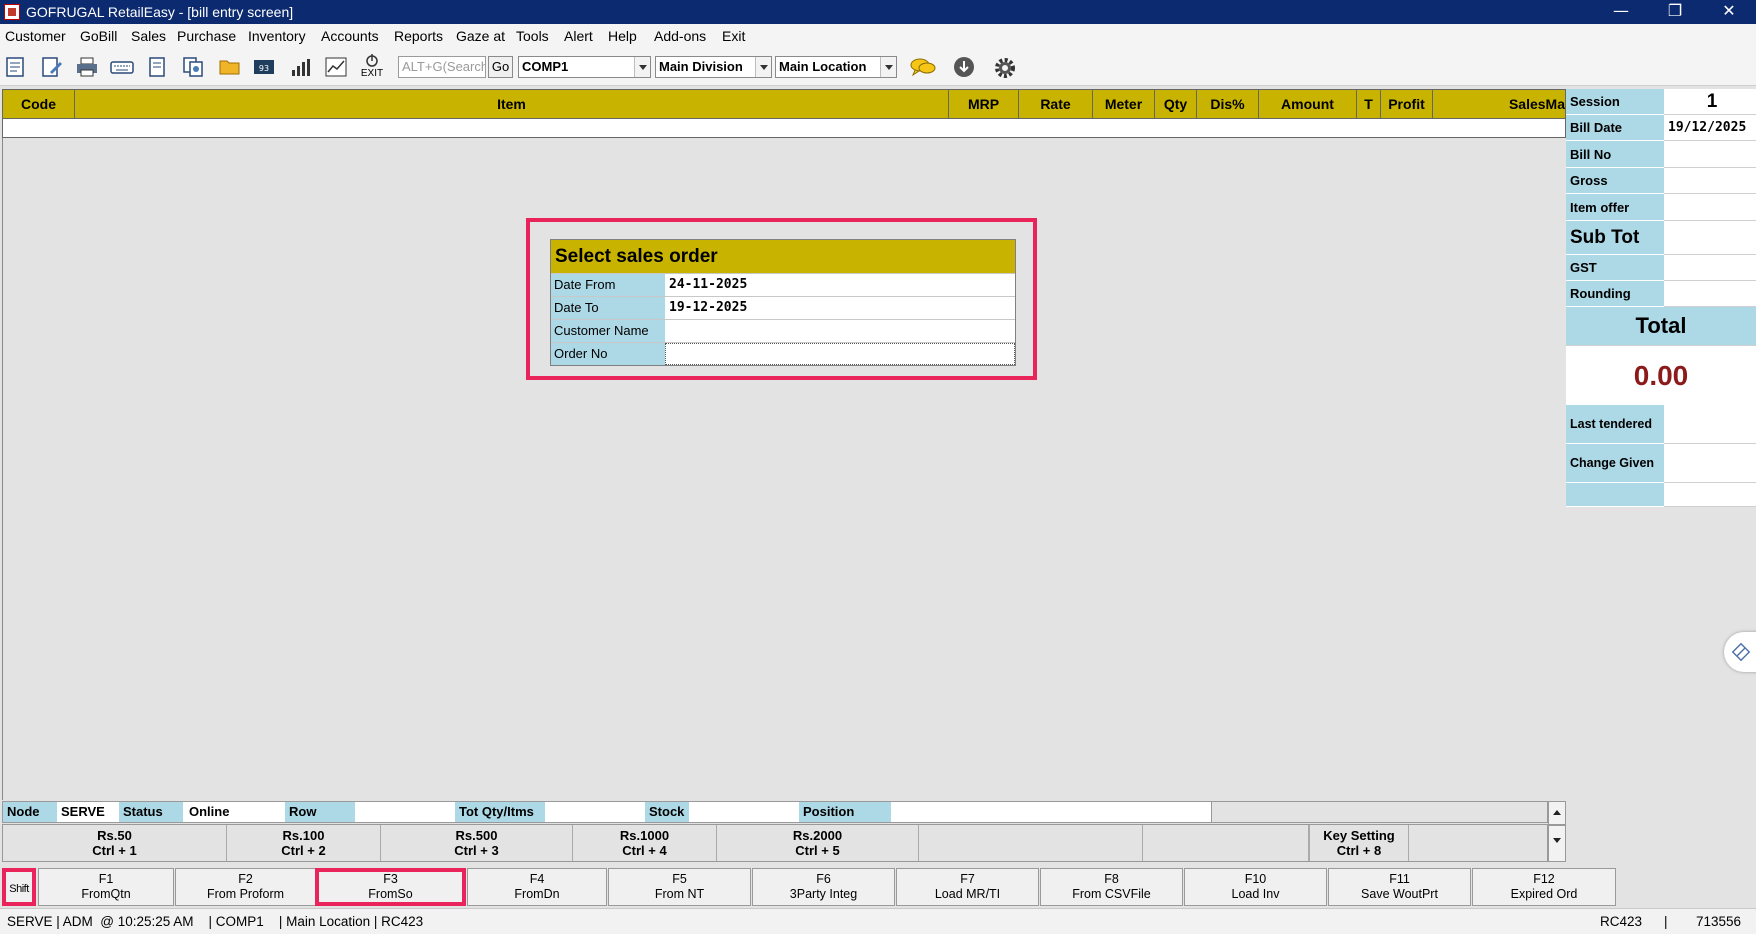 The image size is (1756, 934). What do you see at coordinates (823, 887) in the screenshot?
I see `f6-key: F6 3Party Integ` at bounding box center [823, 887].